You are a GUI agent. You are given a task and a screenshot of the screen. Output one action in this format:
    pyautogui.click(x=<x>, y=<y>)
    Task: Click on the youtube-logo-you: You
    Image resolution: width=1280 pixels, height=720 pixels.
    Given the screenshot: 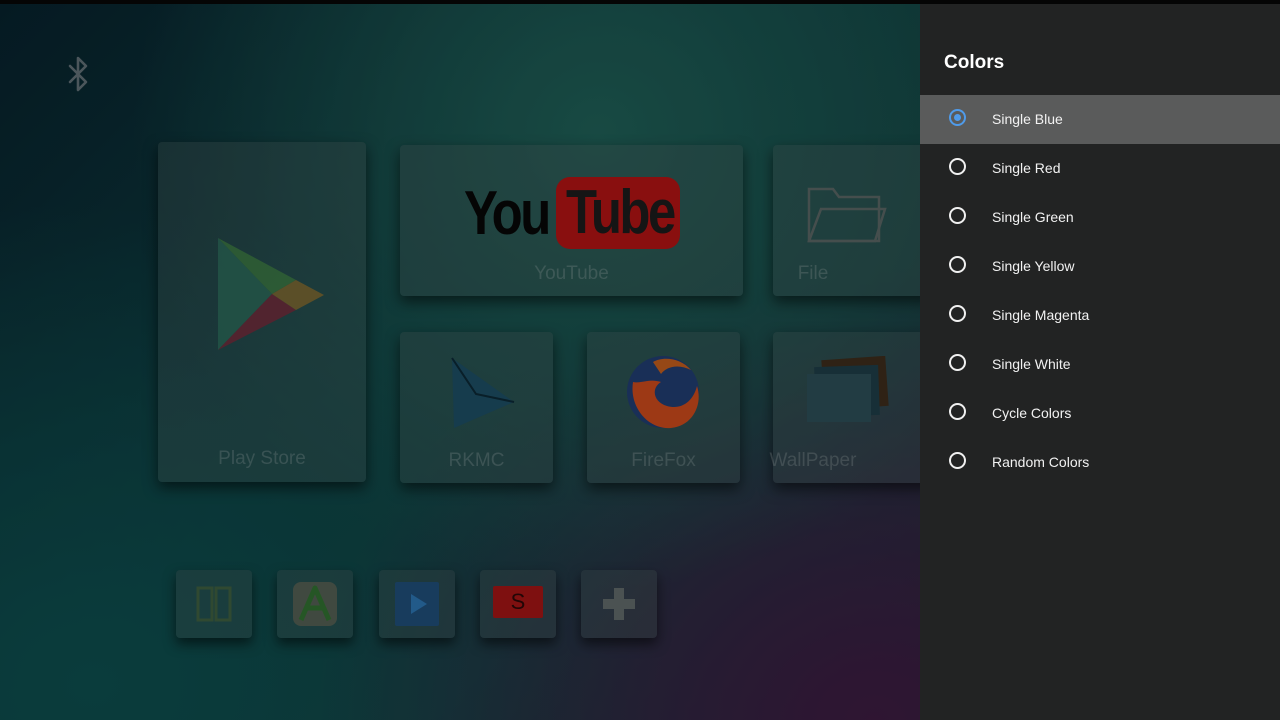 What is the action you would take?
    pyautogui.click(x=507, y=213)
    